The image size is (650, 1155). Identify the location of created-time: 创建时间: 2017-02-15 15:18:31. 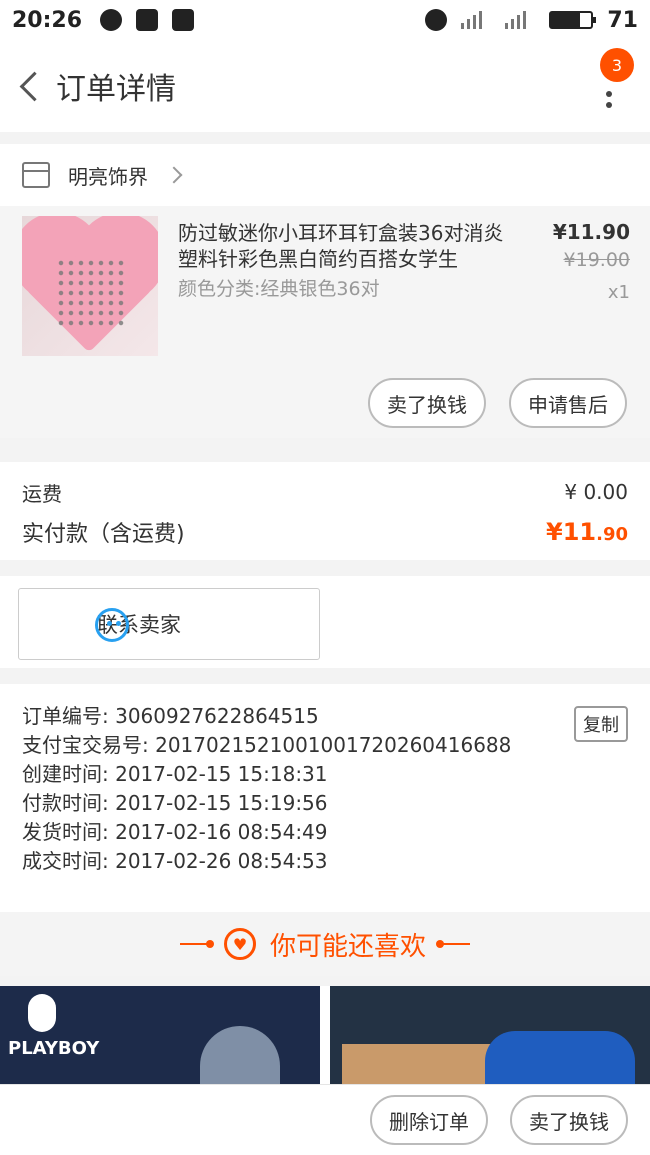
(175, 774).